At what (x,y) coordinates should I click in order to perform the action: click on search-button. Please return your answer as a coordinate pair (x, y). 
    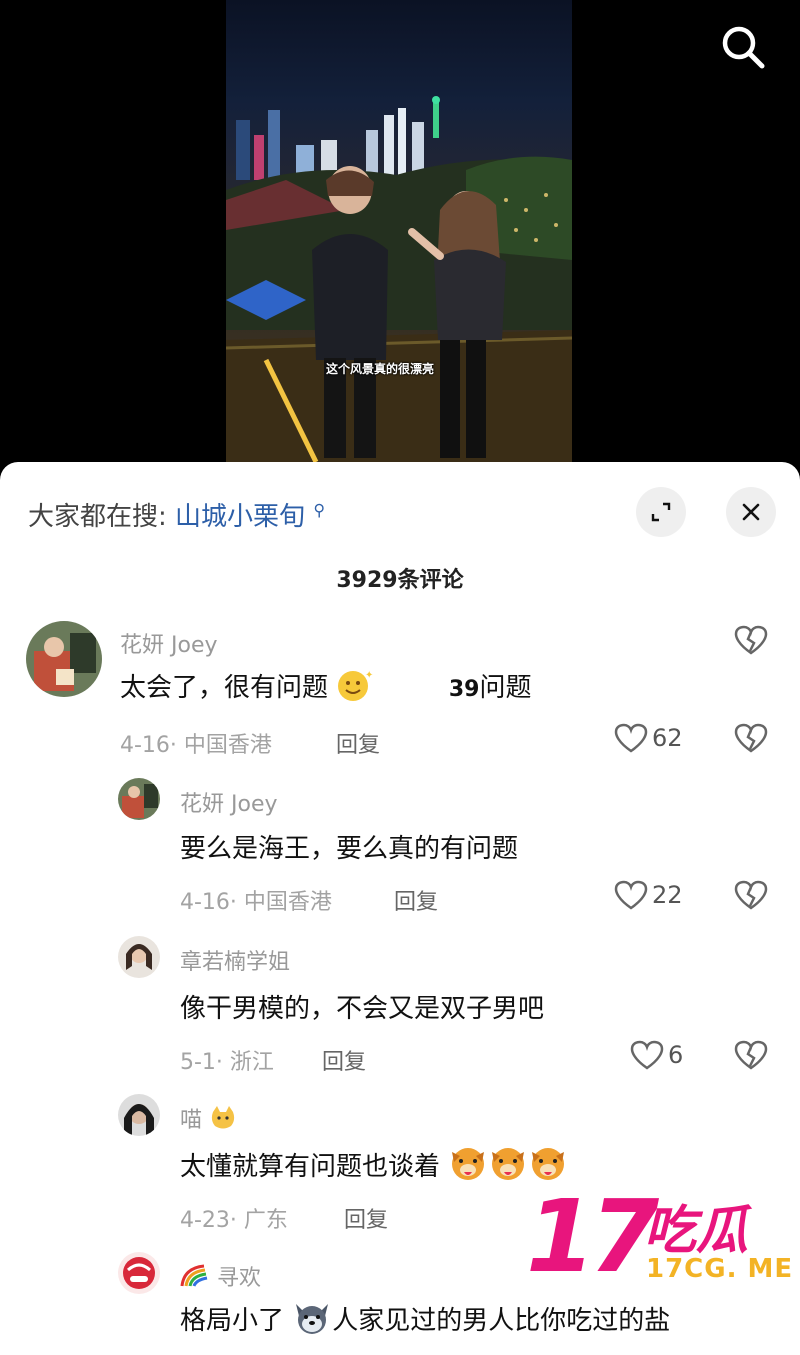
    Looking at the image, I should click on (743, 47).